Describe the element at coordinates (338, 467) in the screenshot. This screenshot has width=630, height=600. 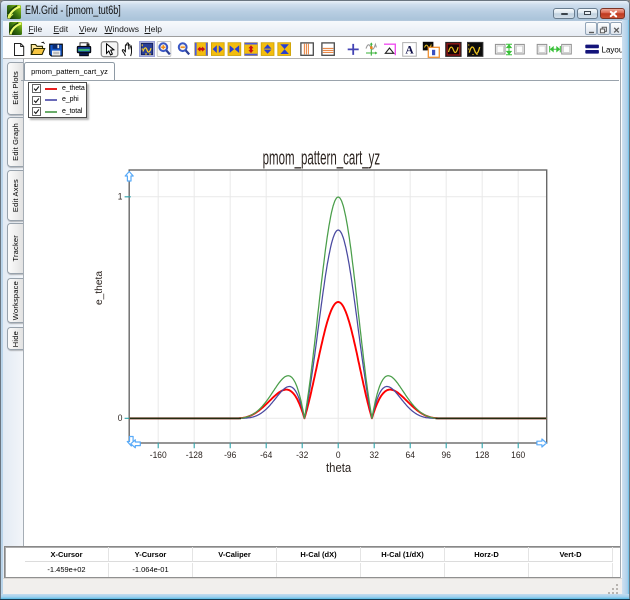
I see `svg-text: theta` at that location.